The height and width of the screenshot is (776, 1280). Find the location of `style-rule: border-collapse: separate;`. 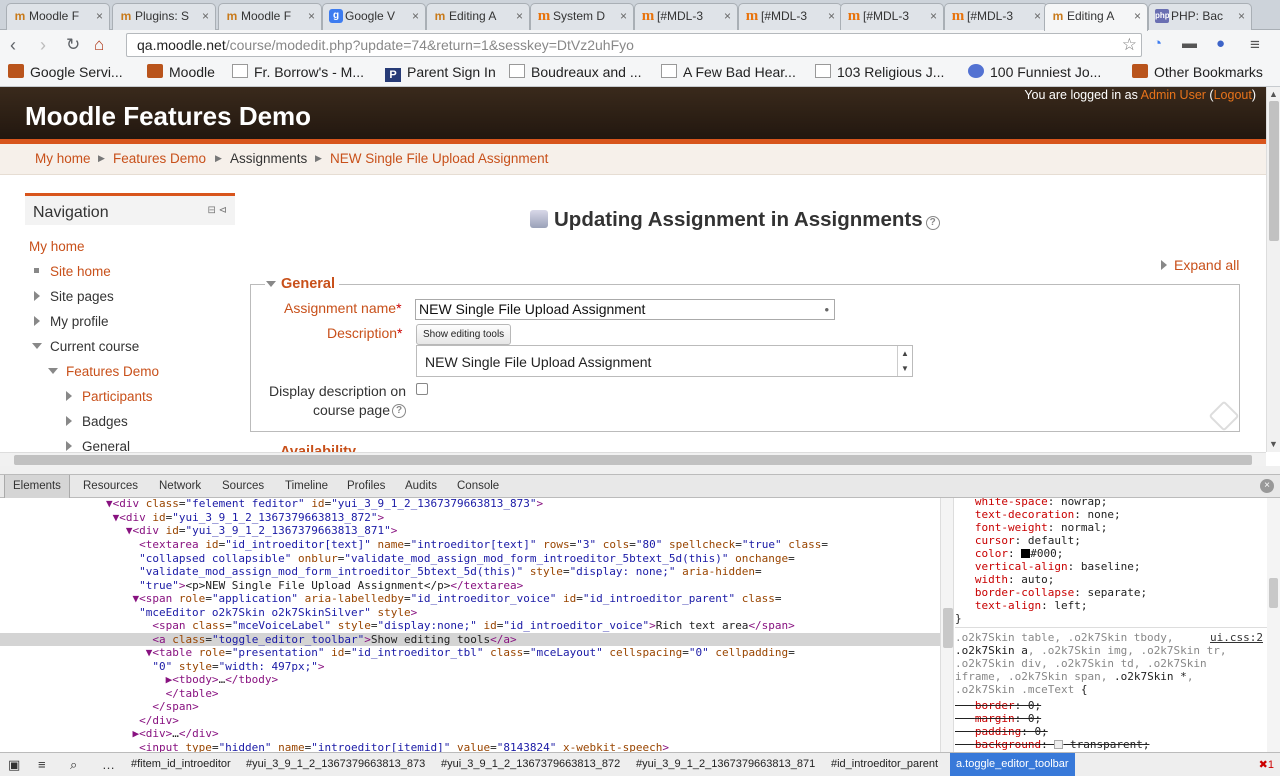

style-rule: border-collapse: separate; is located at coordinates (1051, 592).